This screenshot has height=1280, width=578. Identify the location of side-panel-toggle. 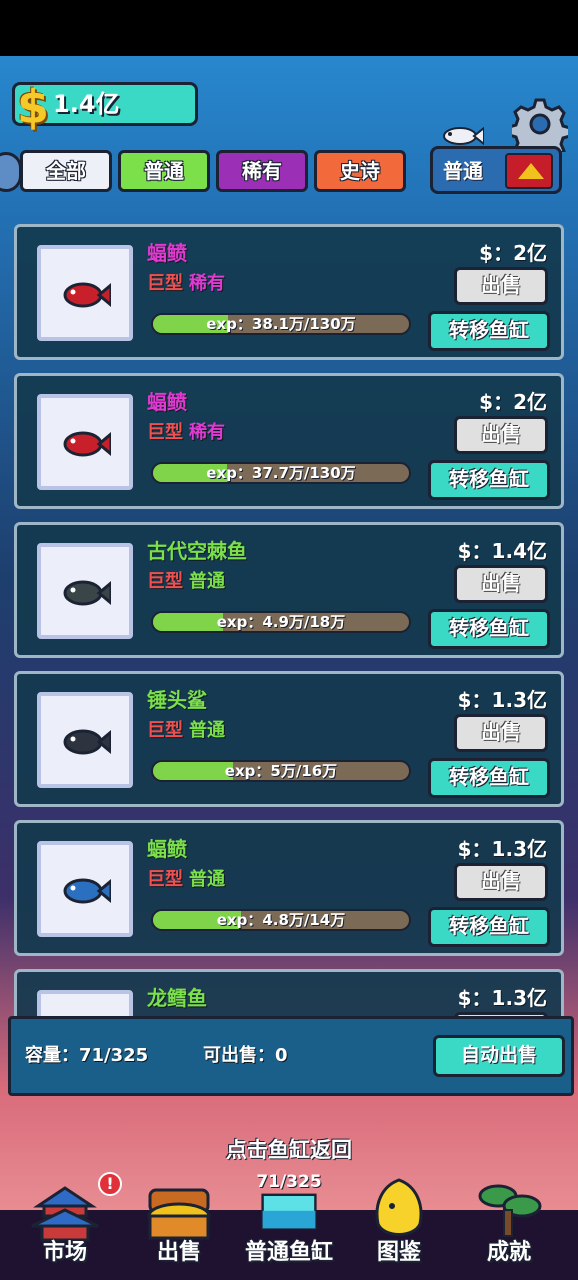
(11, 172).